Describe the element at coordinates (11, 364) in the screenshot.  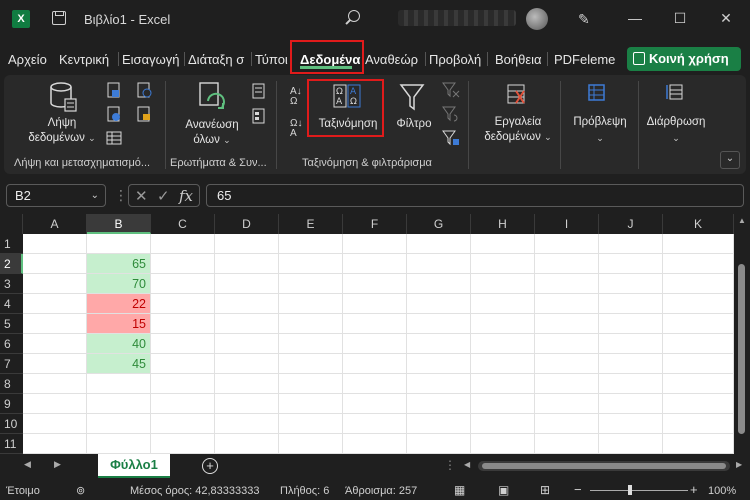
I see `row-header: 7` at that location.